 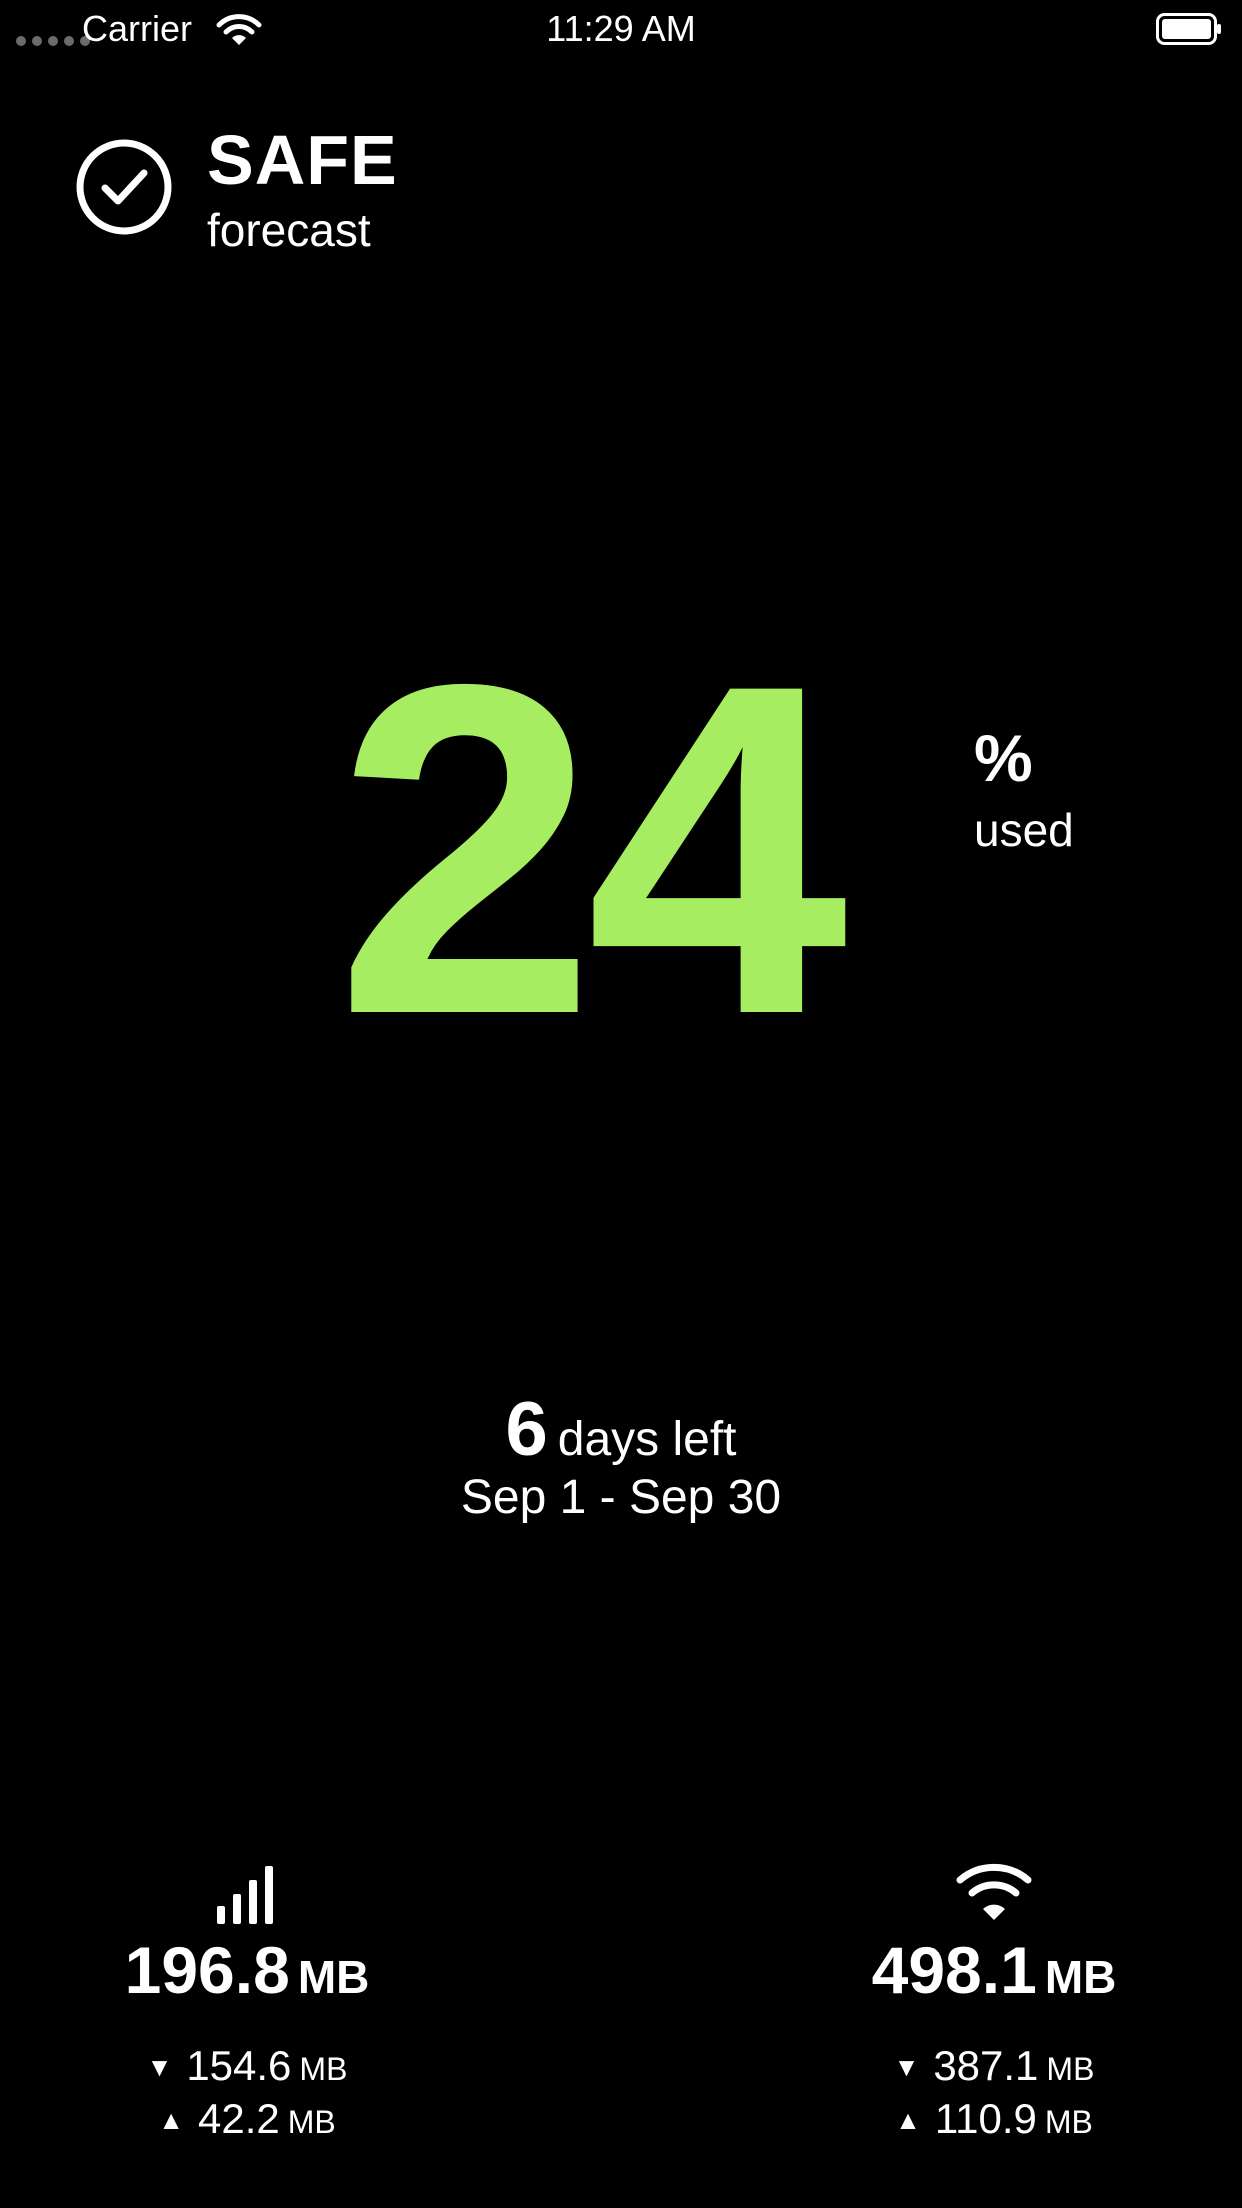 I want to click on cellular-upload-unit: MB, so click(x=311, y=2122).